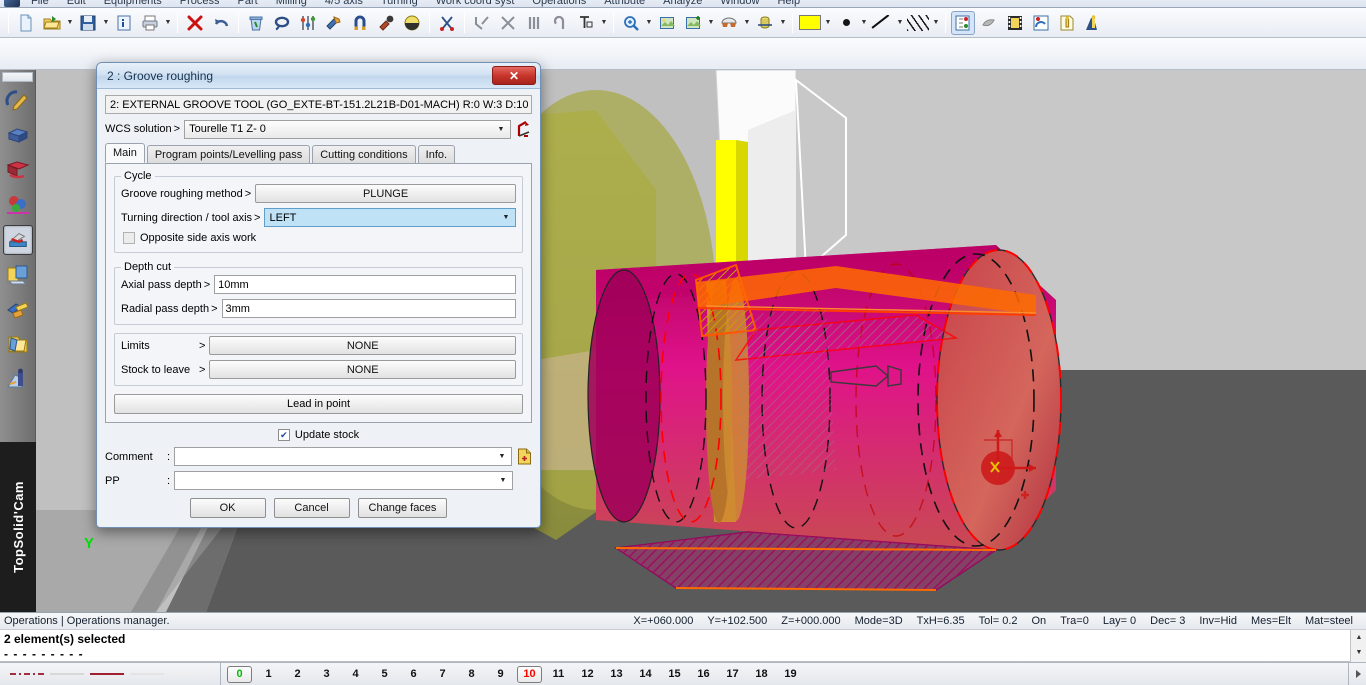  What do you see at coordinates (124, 23) in the screenshot?
I see `document-info-icon` at bounding box center [124, 23].